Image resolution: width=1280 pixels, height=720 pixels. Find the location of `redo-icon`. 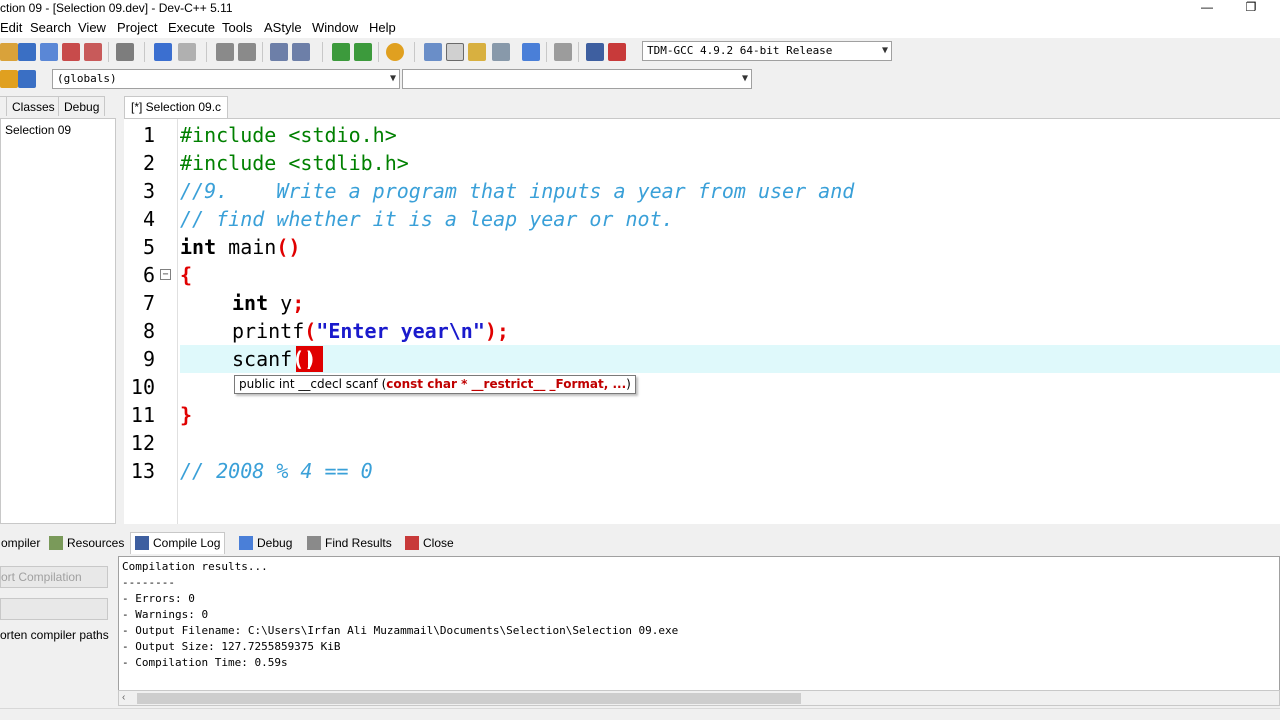

redo-icon is located at coordinates (187, 52).